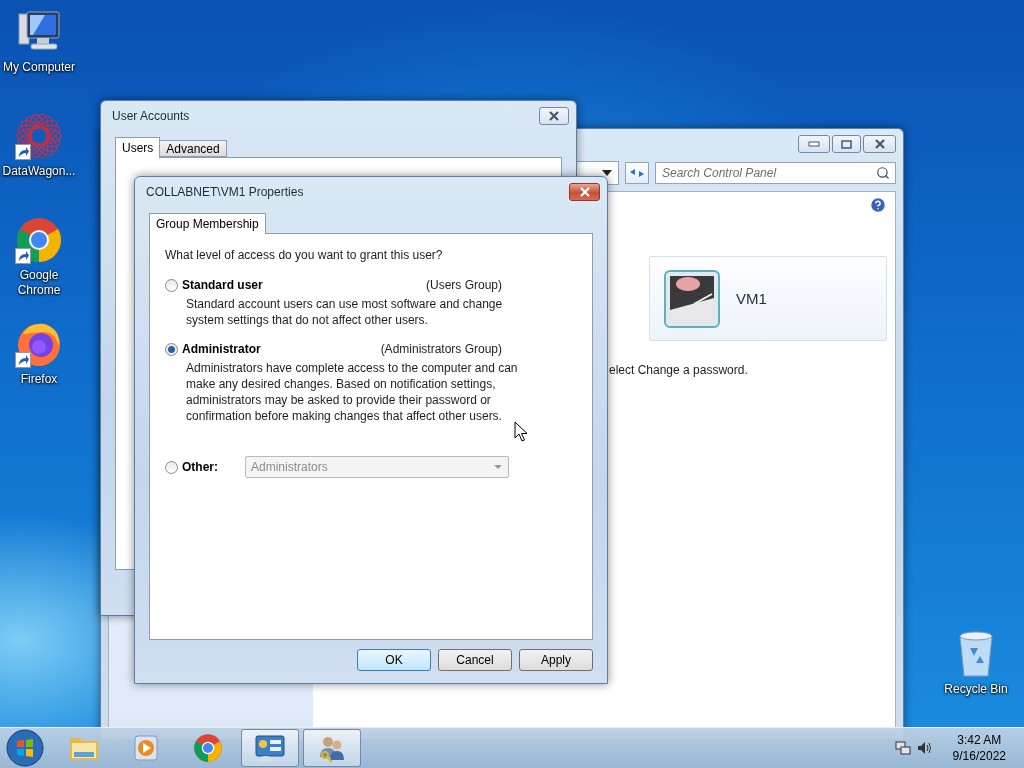 The image size is (1024, 768). I want to click on minimize-button, so click(814, 144).